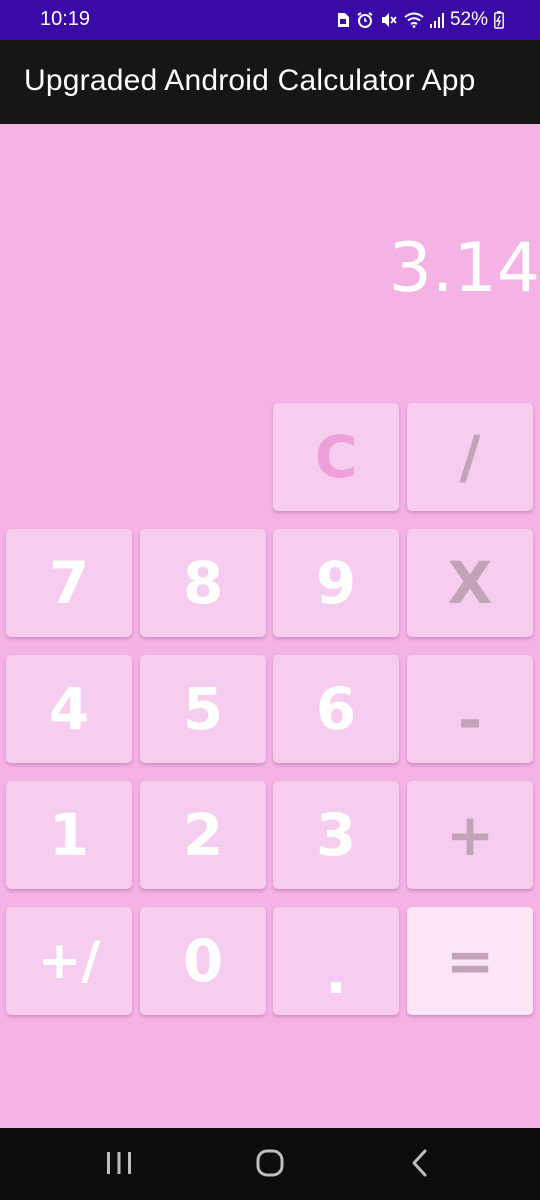 This screenshot has width=540, height=1200. I want to click on sim-icon, so click(343, 20).